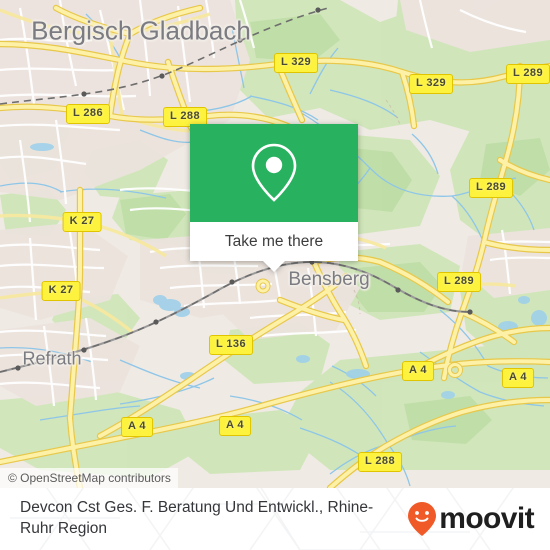  I want to click on moovit-pin-logo, so click(422, 519).